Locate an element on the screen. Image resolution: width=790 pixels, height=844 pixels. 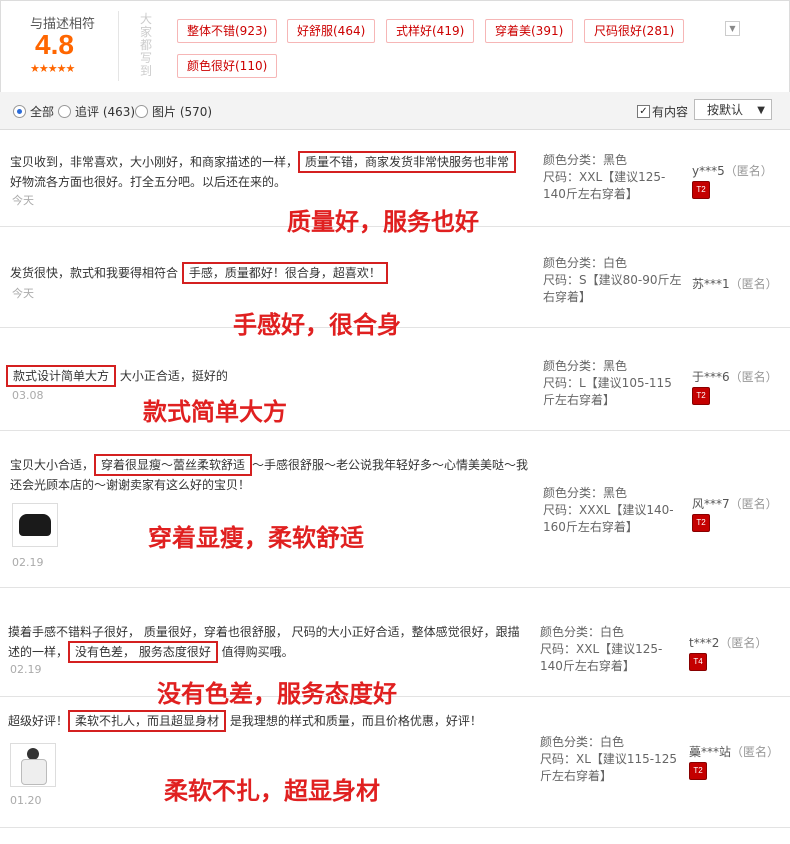
sku-info: 颜色分类：白色 尺码：S【建议80-90斤左右穿着】 is located at coordinates (612, 280).